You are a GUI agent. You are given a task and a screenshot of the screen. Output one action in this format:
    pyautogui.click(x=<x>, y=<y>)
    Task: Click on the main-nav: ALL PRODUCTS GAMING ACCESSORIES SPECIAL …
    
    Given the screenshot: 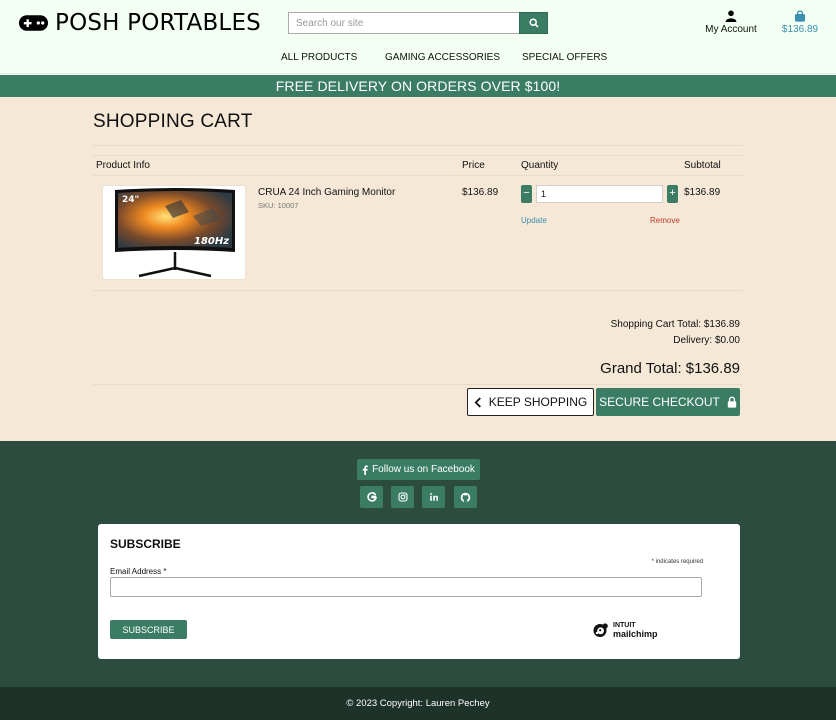 What is the action you would take?
    pyautogui.click(x=418, y=59)
    